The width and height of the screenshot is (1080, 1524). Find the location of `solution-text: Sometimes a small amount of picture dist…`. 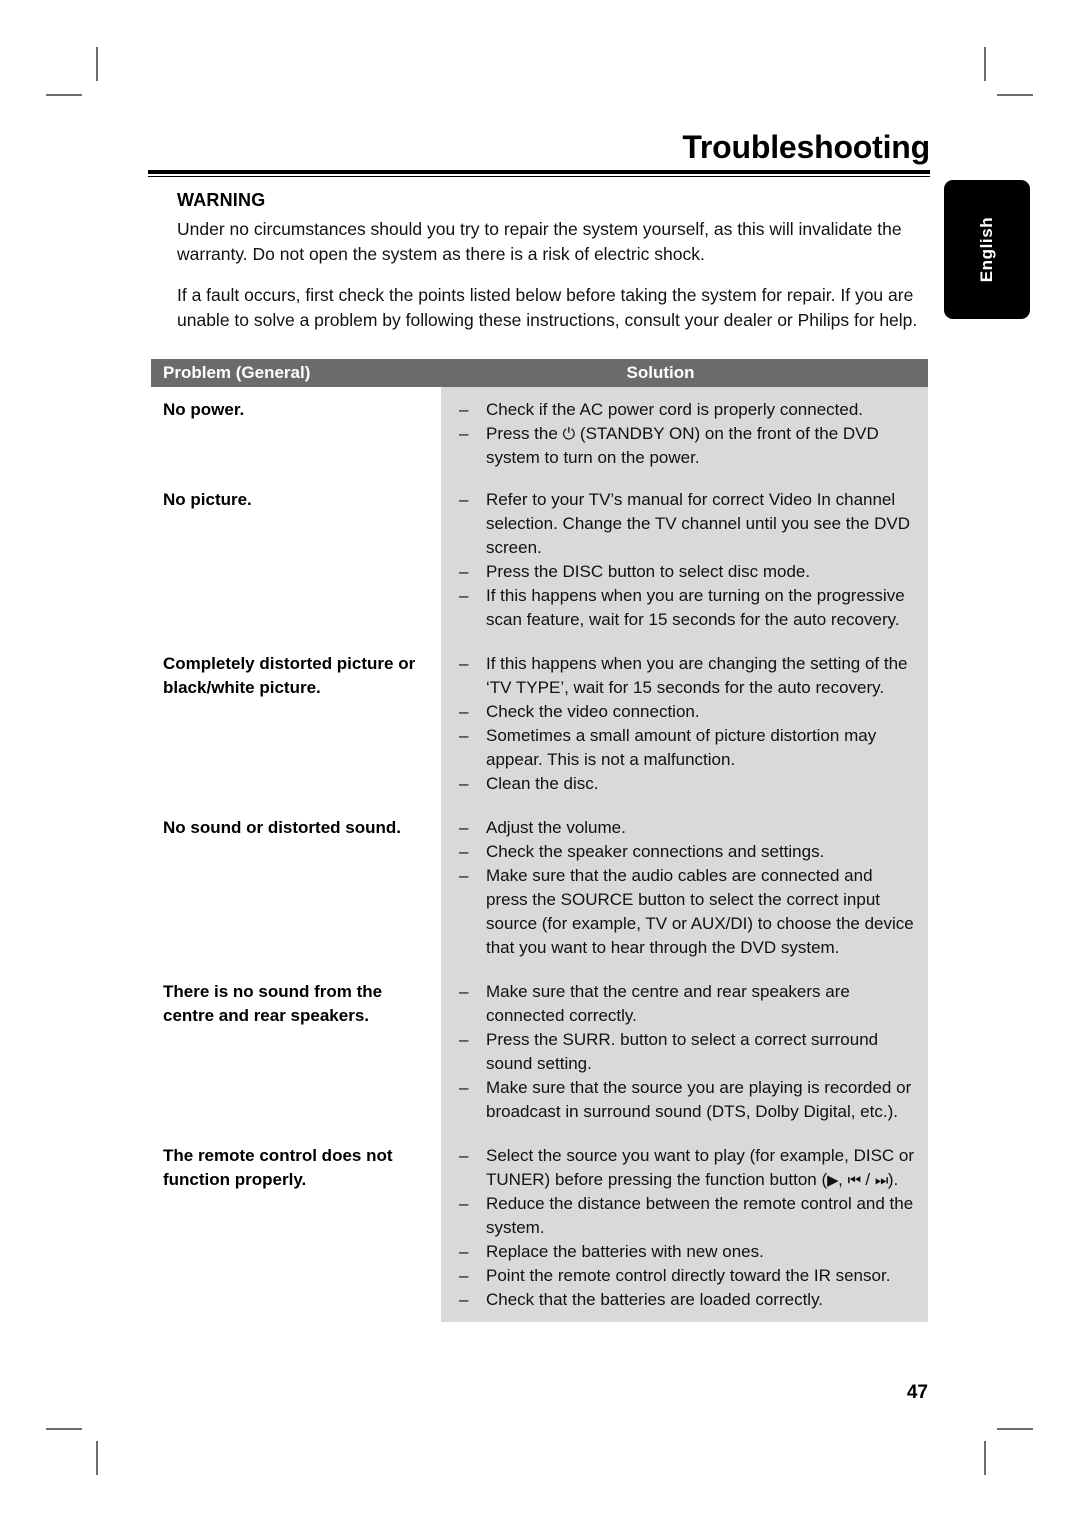

solution-text: Sometimes a small amount of picture dist… is located at coordinates (681, 747).